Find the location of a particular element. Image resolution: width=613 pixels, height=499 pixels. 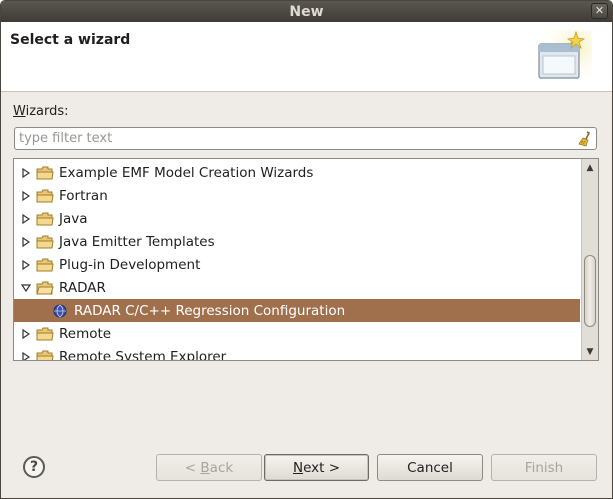

tree-item-label: RADAR C/C++ Regression Configuration is located at coordinates (210, 310).